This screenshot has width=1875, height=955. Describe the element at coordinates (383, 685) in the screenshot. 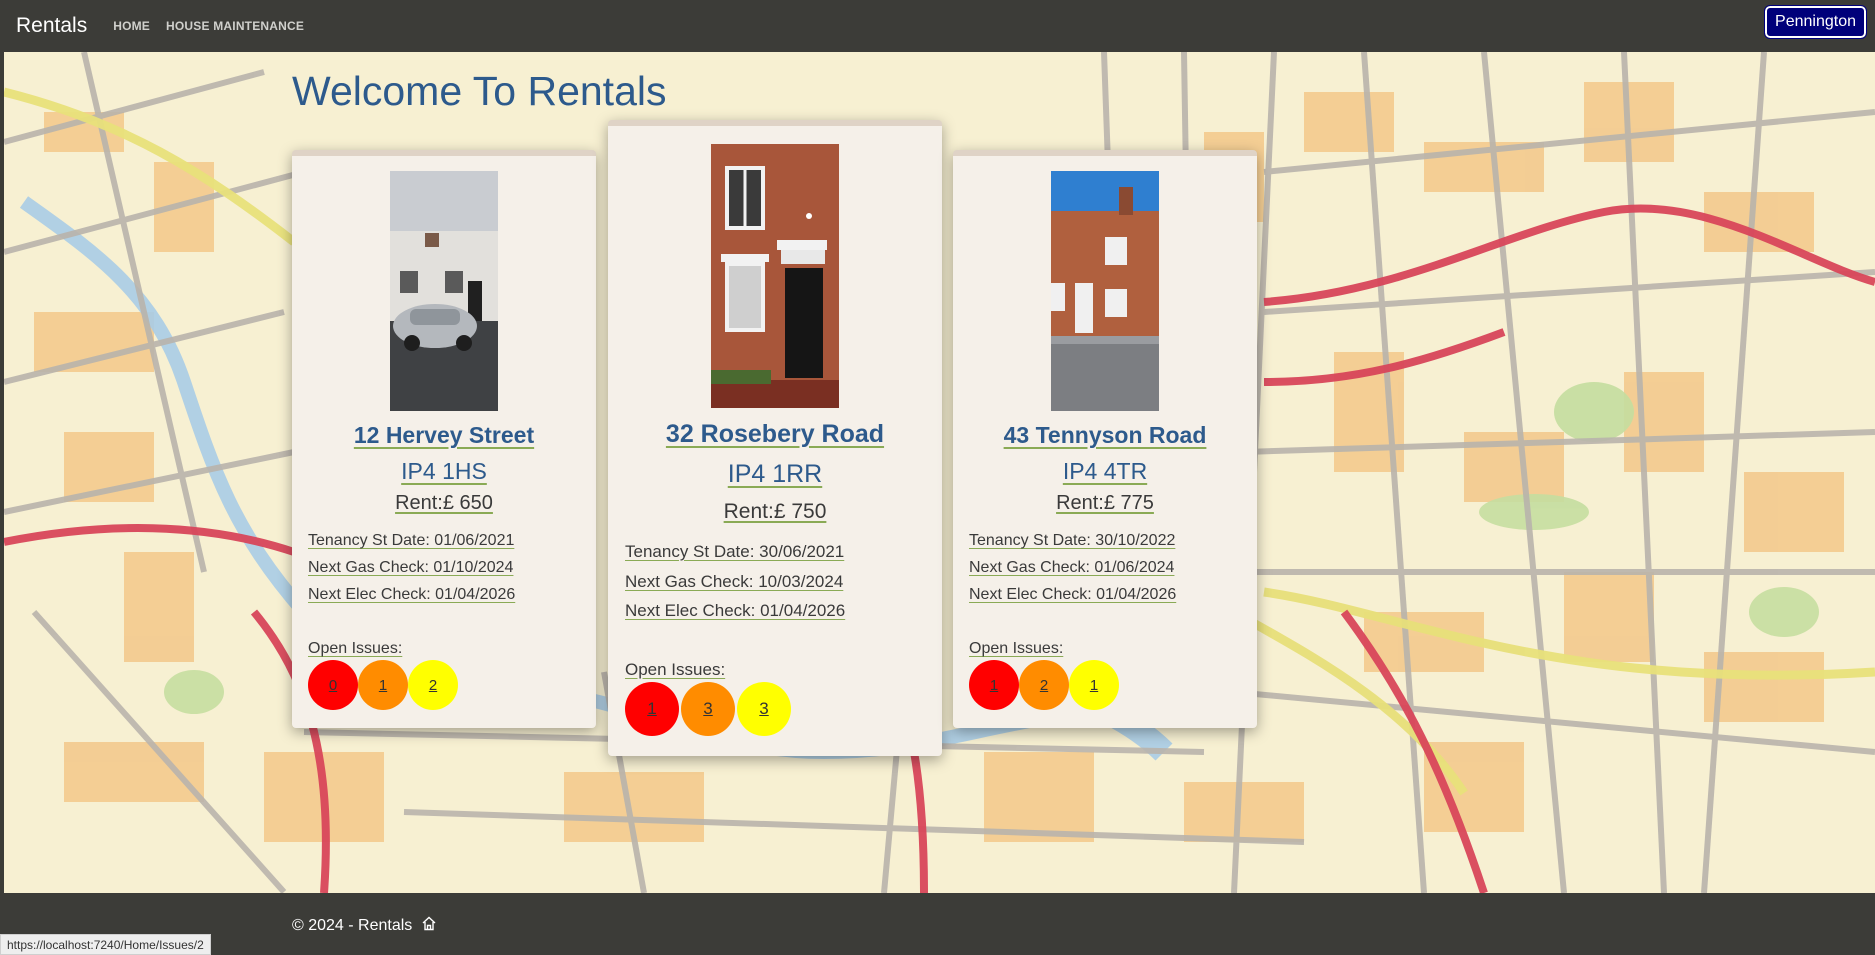

I see `issue-count-medium: 1` at that location.